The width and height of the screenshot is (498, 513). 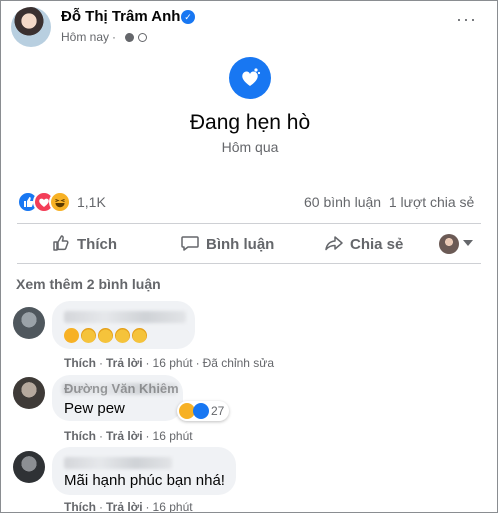 I want to click on laughing-emoji-icon, so click(x=71, y=335).